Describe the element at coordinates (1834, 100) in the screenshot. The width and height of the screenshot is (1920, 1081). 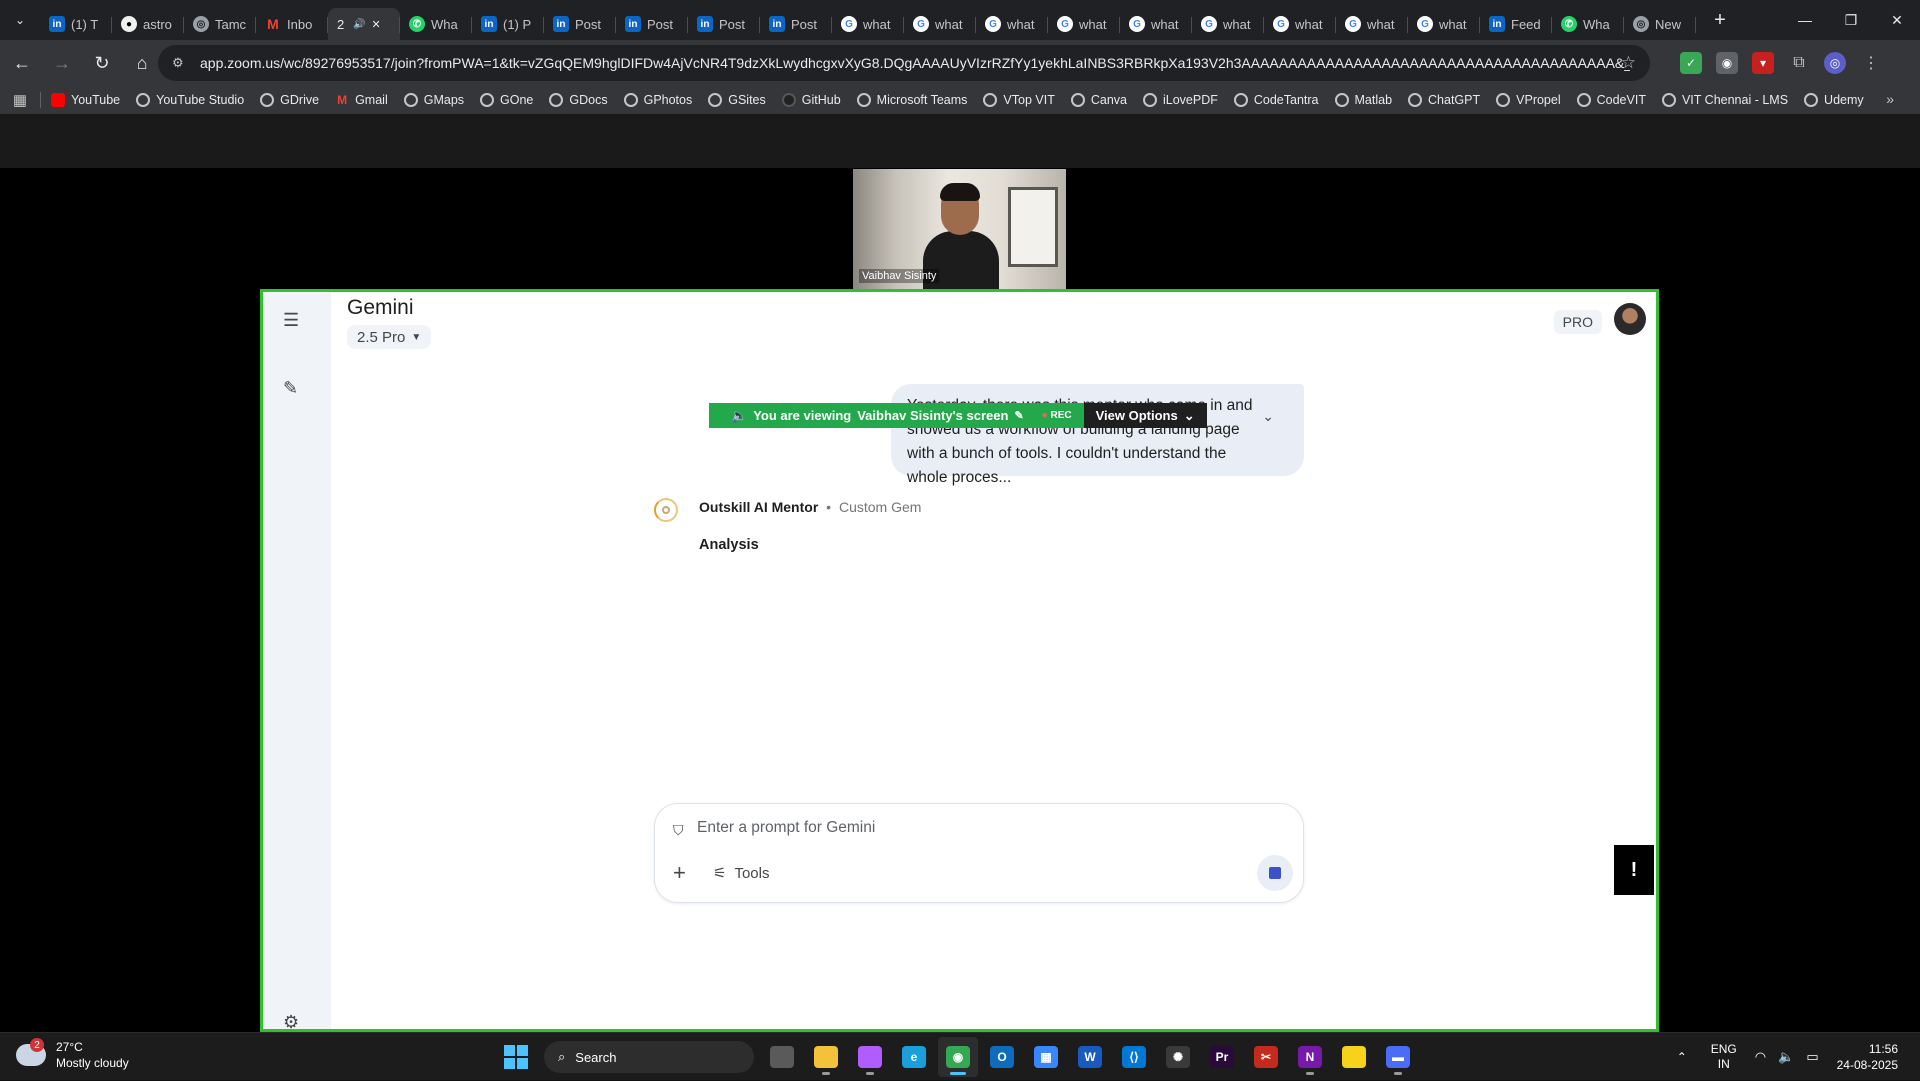
I see `bookmark-item: Udemy` at that location.